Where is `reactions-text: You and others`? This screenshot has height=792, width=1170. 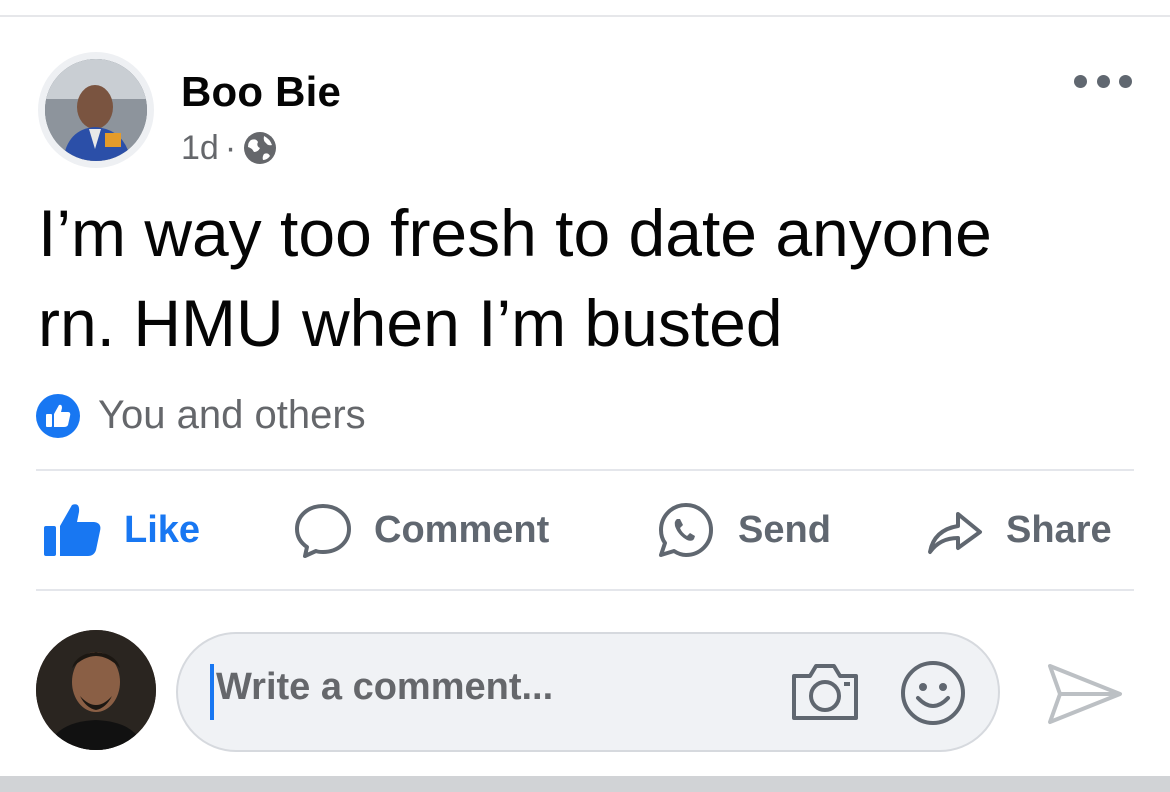
reactions-text: You and others is located at coordinates (232, 415).